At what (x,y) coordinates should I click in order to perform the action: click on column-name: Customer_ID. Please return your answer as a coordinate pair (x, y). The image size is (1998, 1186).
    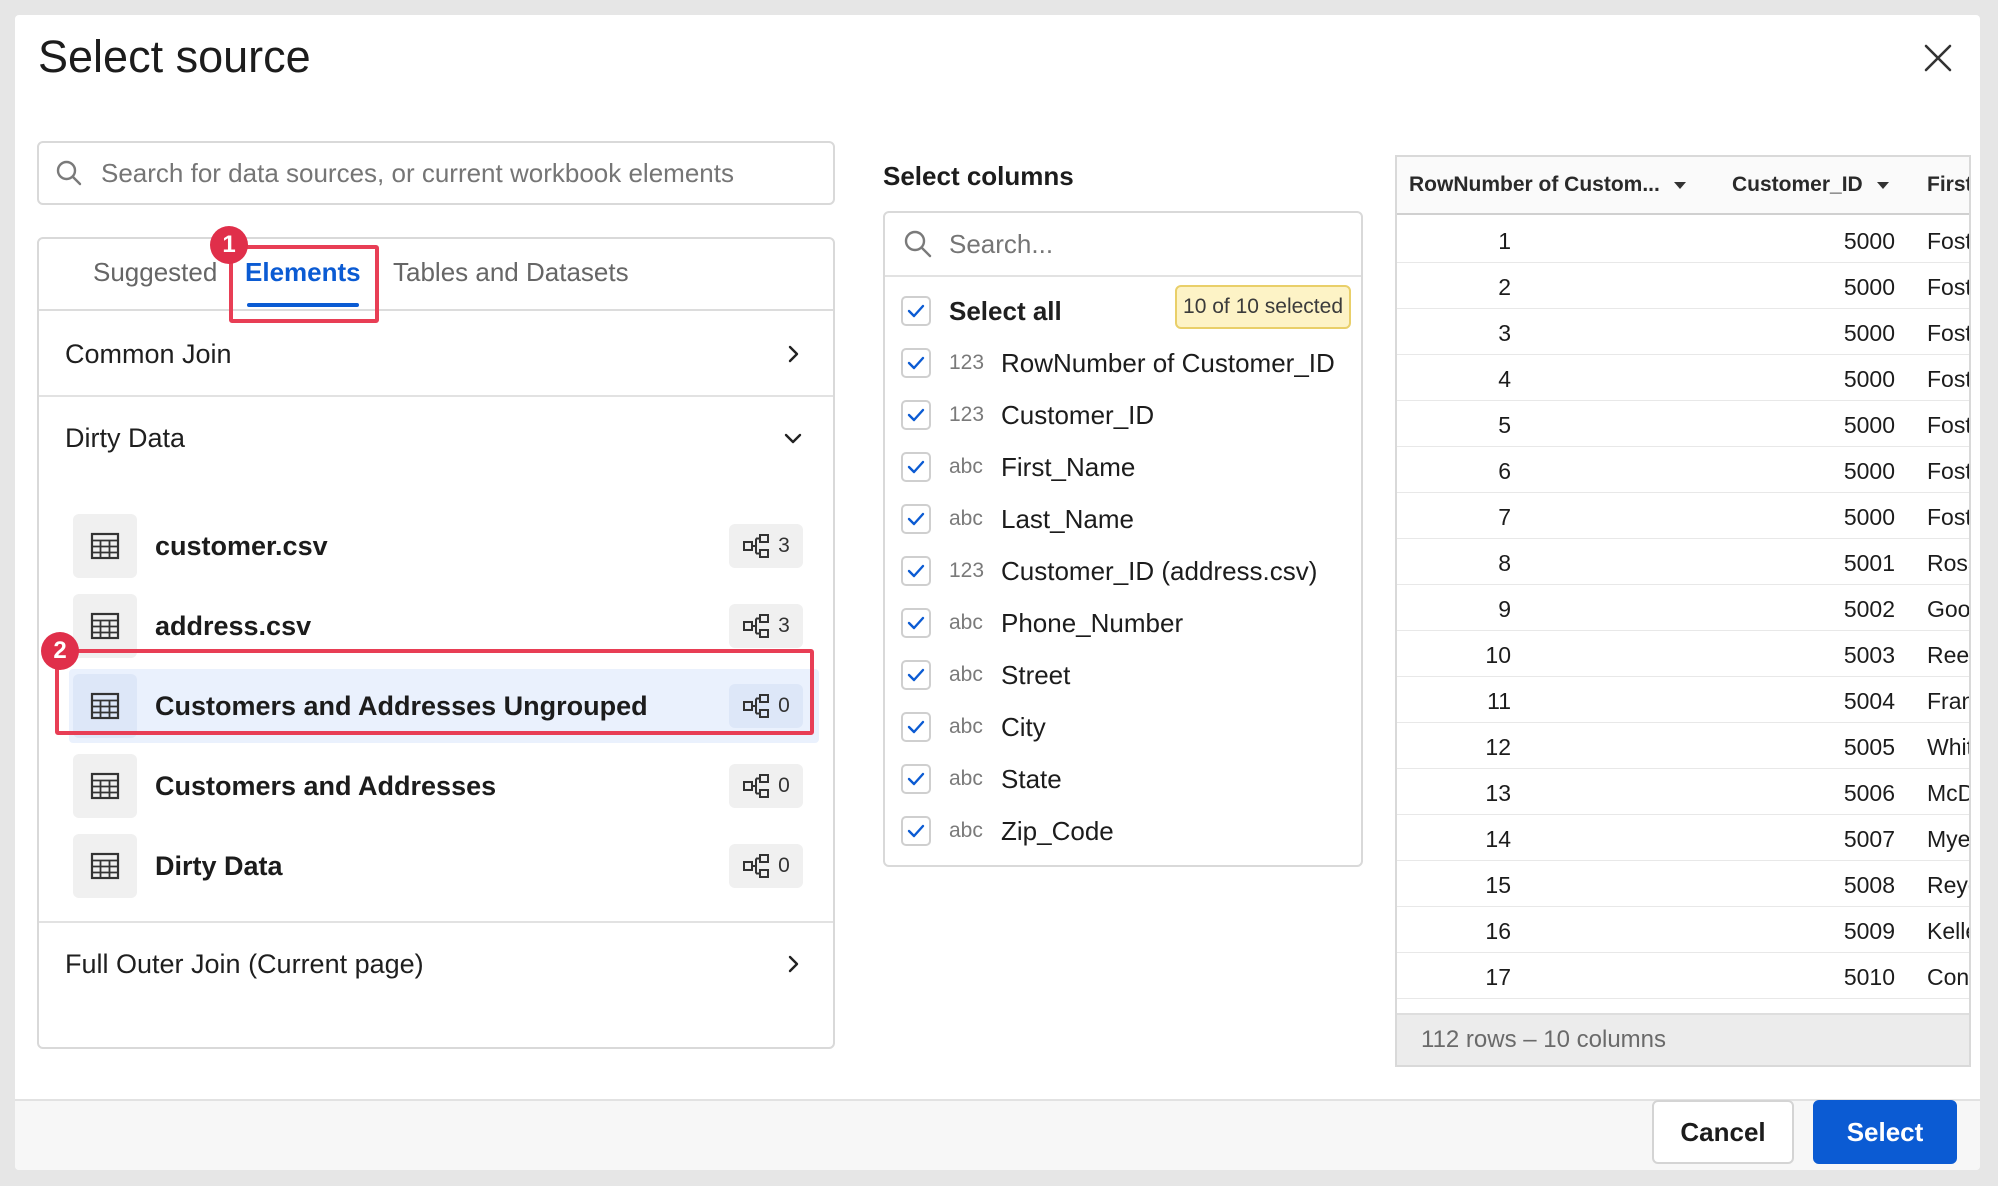
    Looking at the image, I should click on (1078, 414).